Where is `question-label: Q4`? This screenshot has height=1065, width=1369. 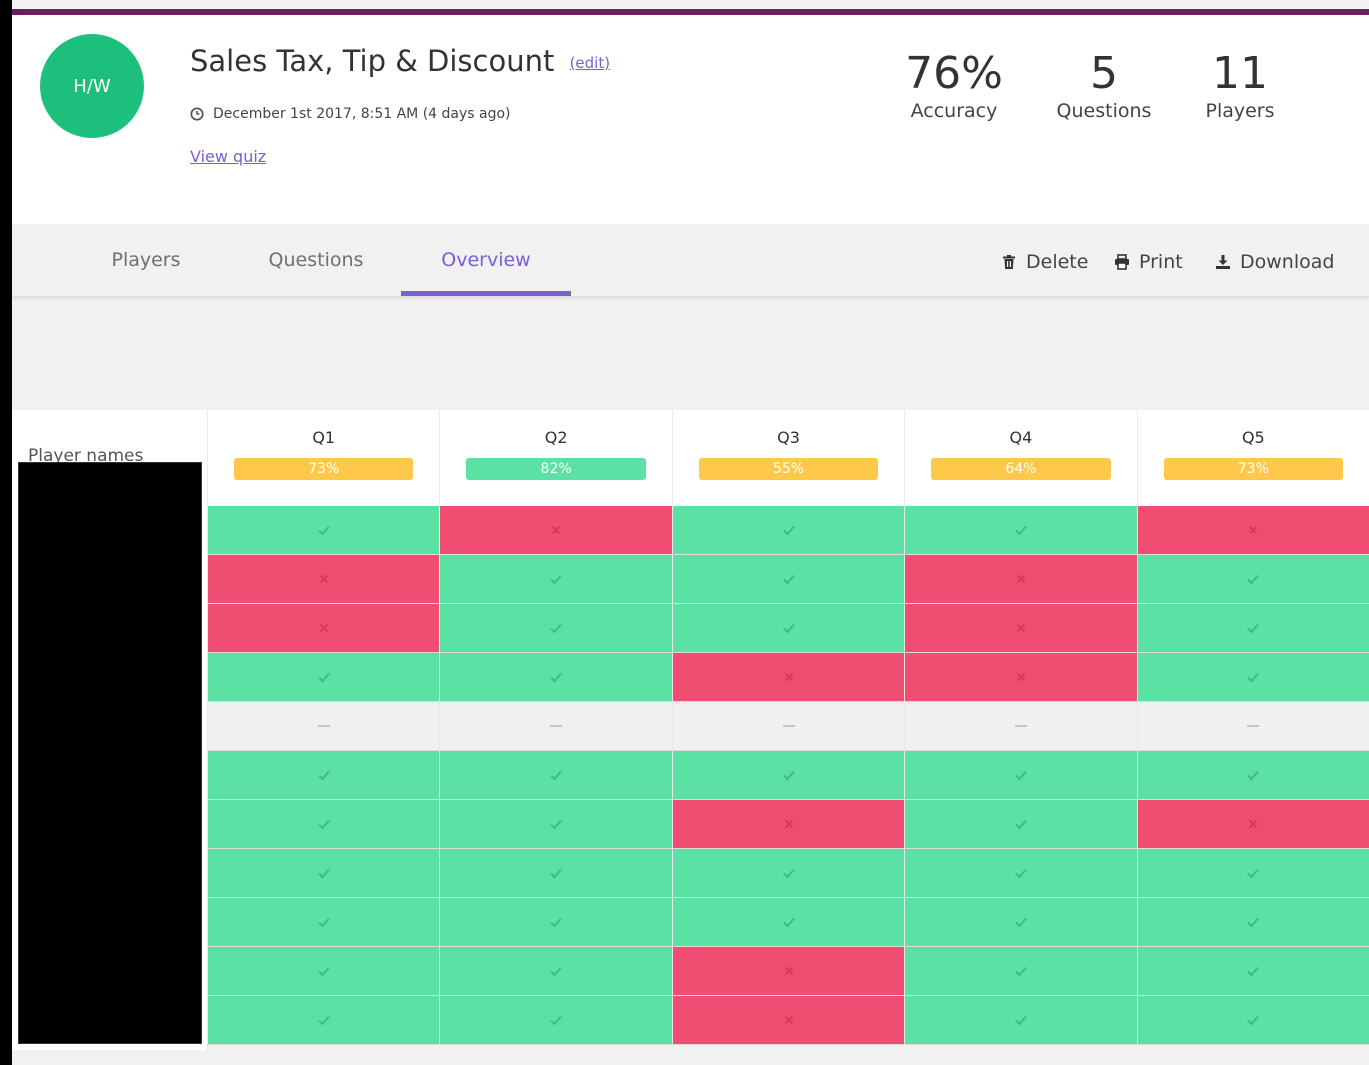 question-label: Q4 is located at coordinates (1021, 437).